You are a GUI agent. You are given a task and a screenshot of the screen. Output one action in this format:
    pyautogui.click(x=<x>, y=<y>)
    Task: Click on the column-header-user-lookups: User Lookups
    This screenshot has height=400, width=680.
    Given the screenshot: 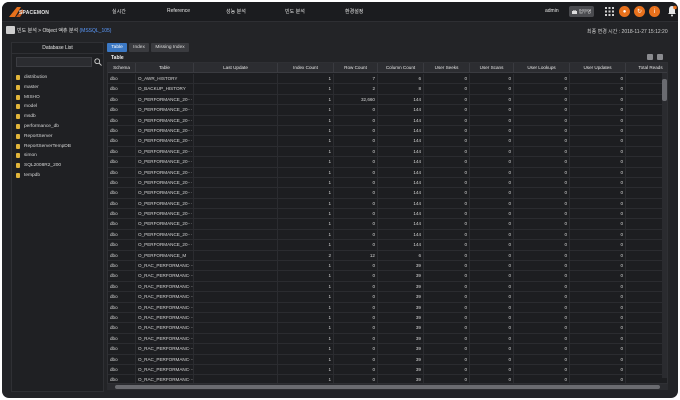 What is the action you would take?
    pyautogui.click(x=542, y=68)
    